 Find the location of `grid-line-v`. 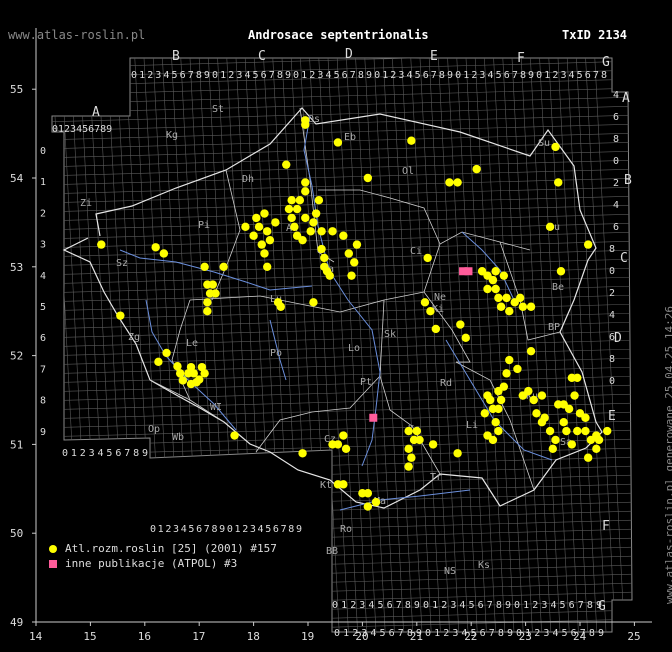

grid-line-v is located at coordinates (472, 345).